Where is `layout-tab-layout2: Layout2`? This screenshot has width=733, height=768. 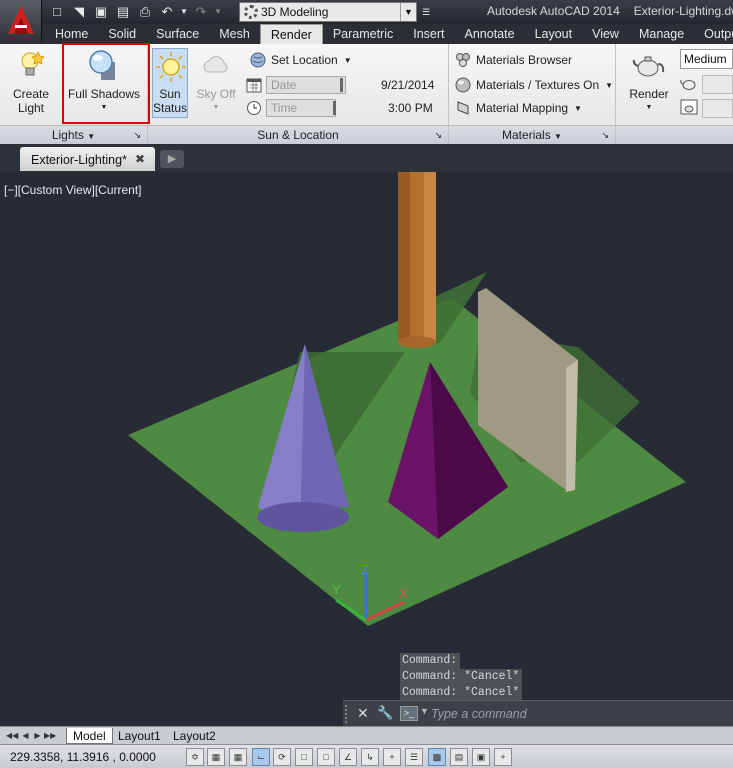
layout-tab-layout2: Layout2 is located at coordinates (194, 736).